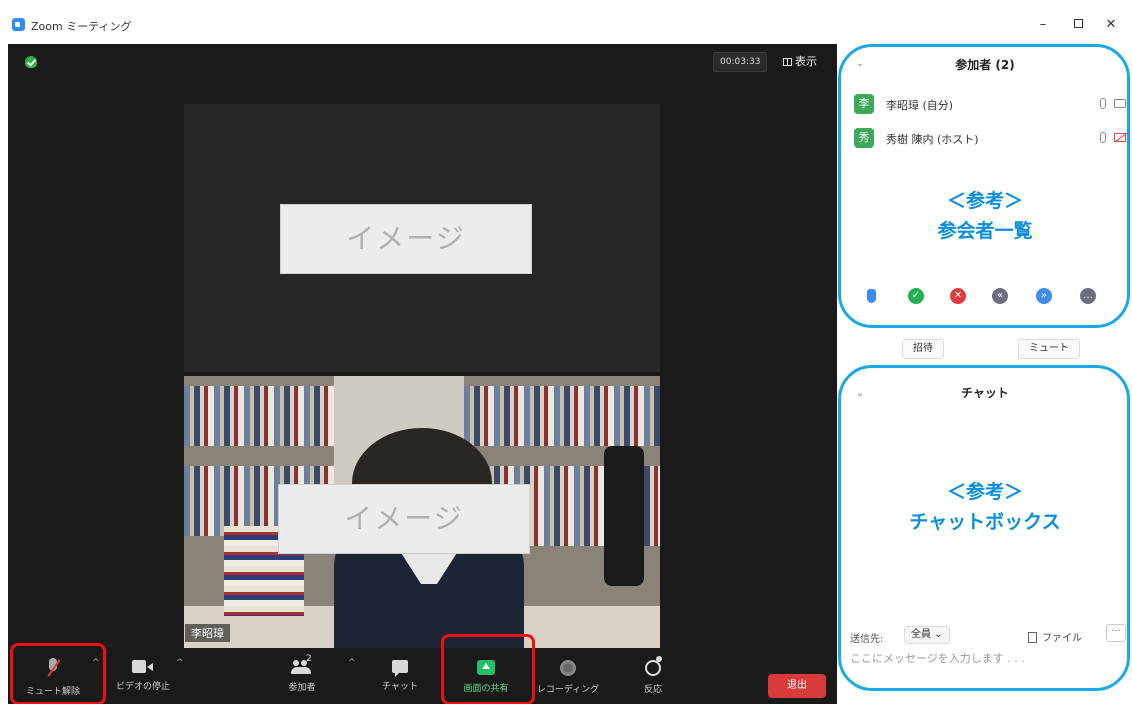  I want to click on view-label: 表示, so click(806, 61).